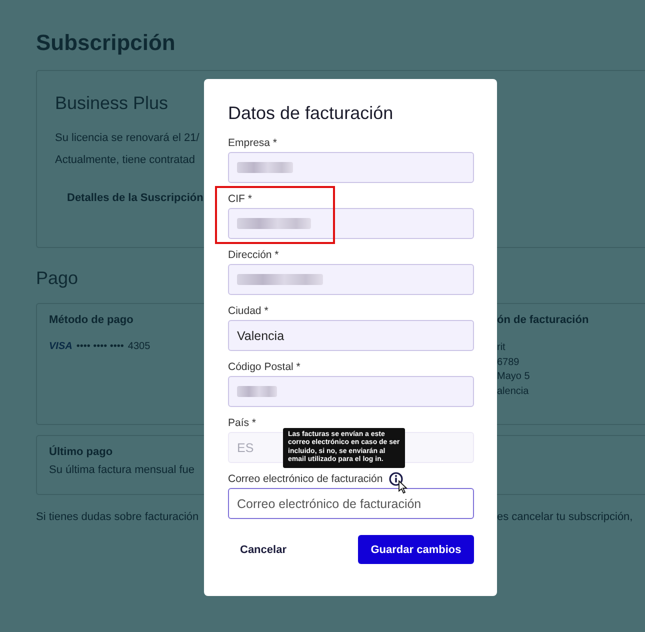  Describe the element at coordinates (122, 470) in the screenshot. I see `last-payment-text: Su última factura mensual fue` at that location.